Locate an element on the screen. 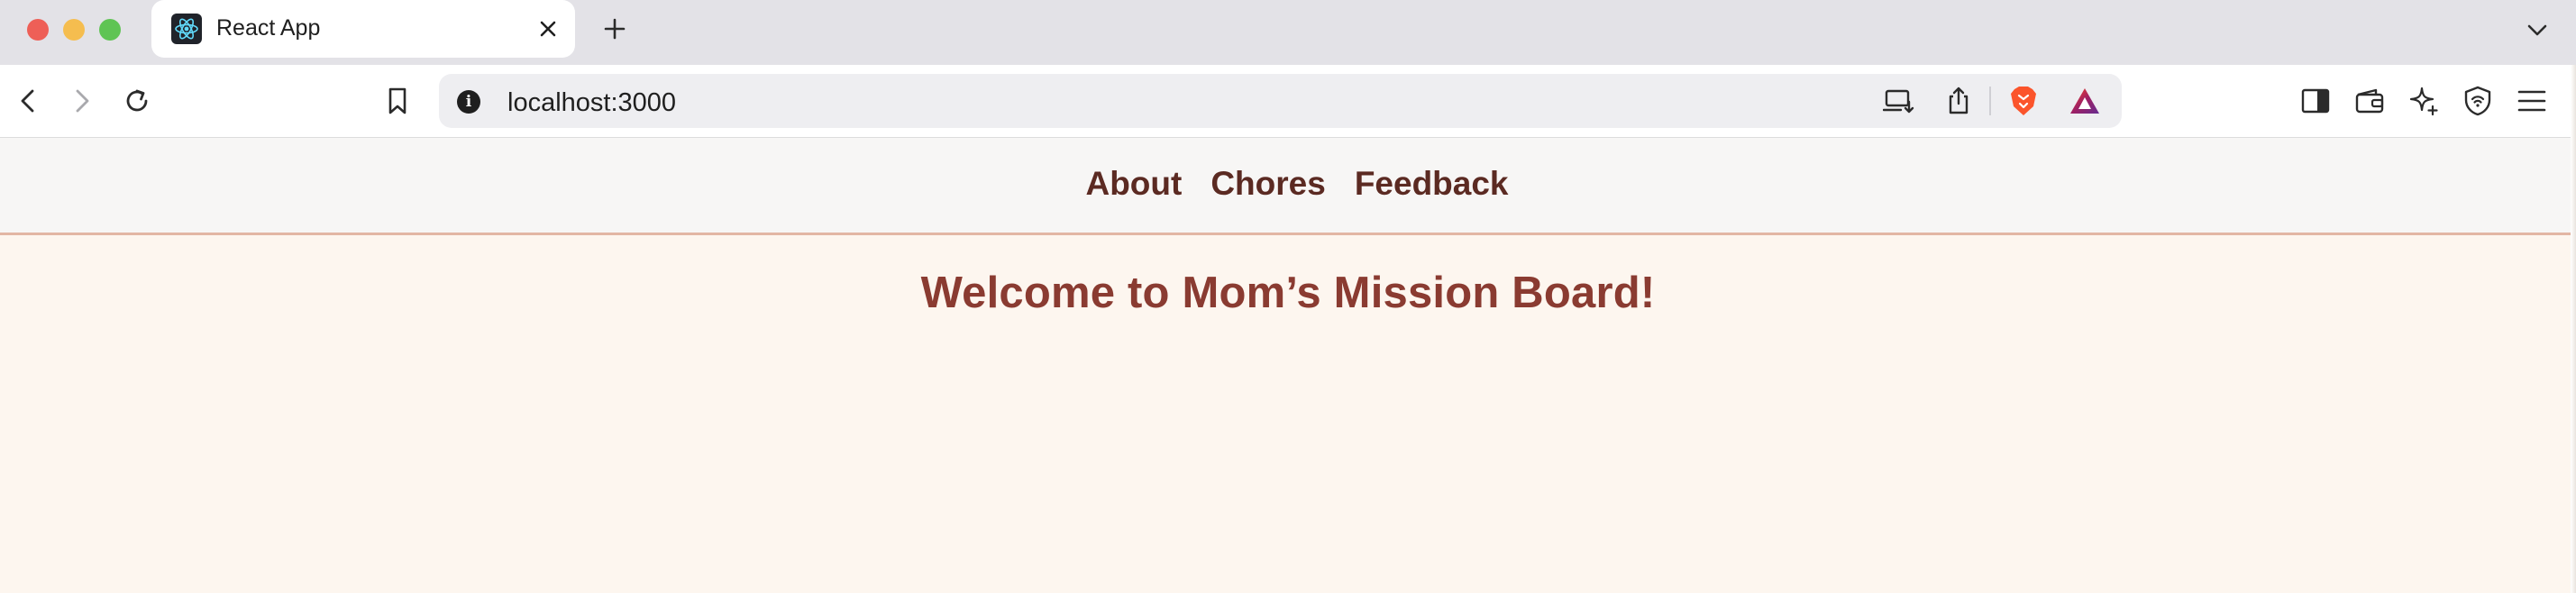 This screenshot has height=593, width=2576. minimize-window-button is located at coordinates (74, 30).